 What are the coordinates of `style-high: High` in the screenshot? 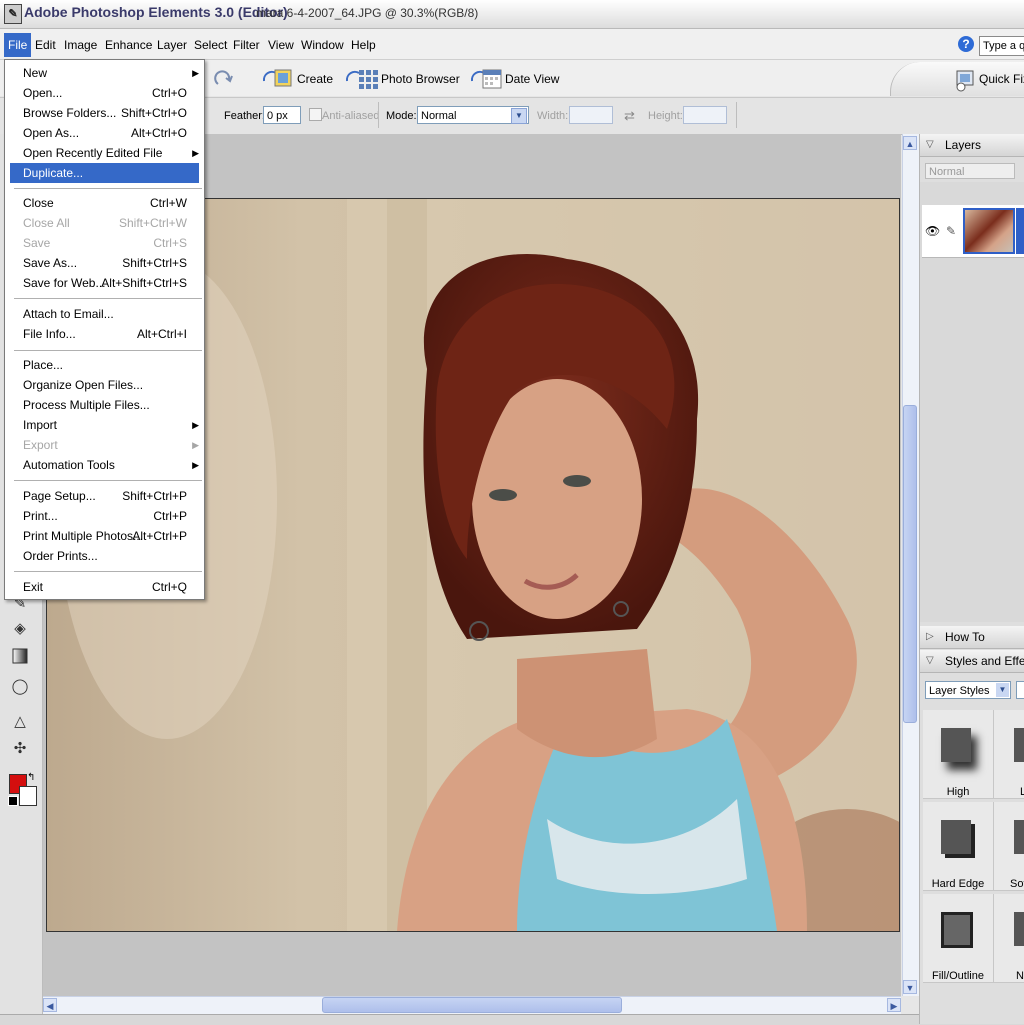 It's located at (958, 754).